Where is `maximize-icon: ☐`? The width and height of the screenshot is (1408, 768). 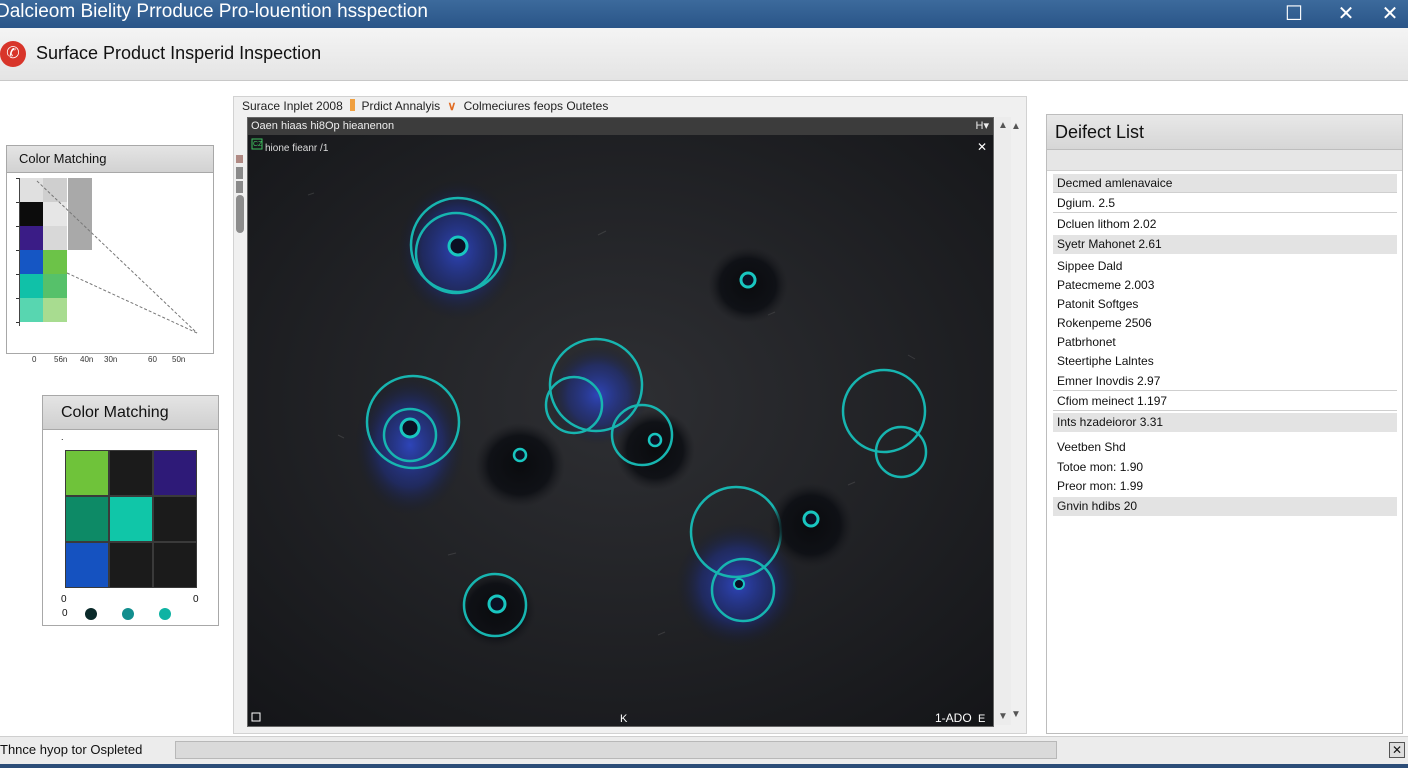
maximize-icon: ☐ is located at coordinates (1294, 14).